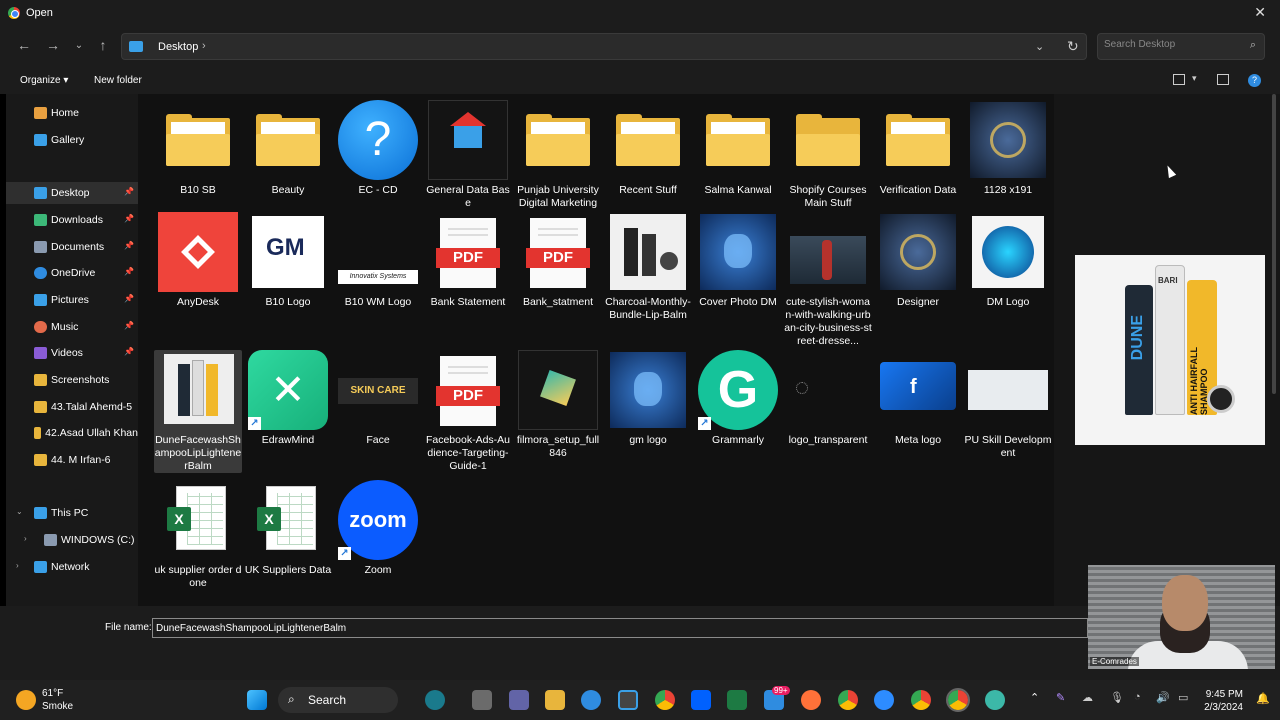 This screenshot has width=1280, height=720. I want to click on address-dropdown-icon: ⌄, so click(1039, 46).